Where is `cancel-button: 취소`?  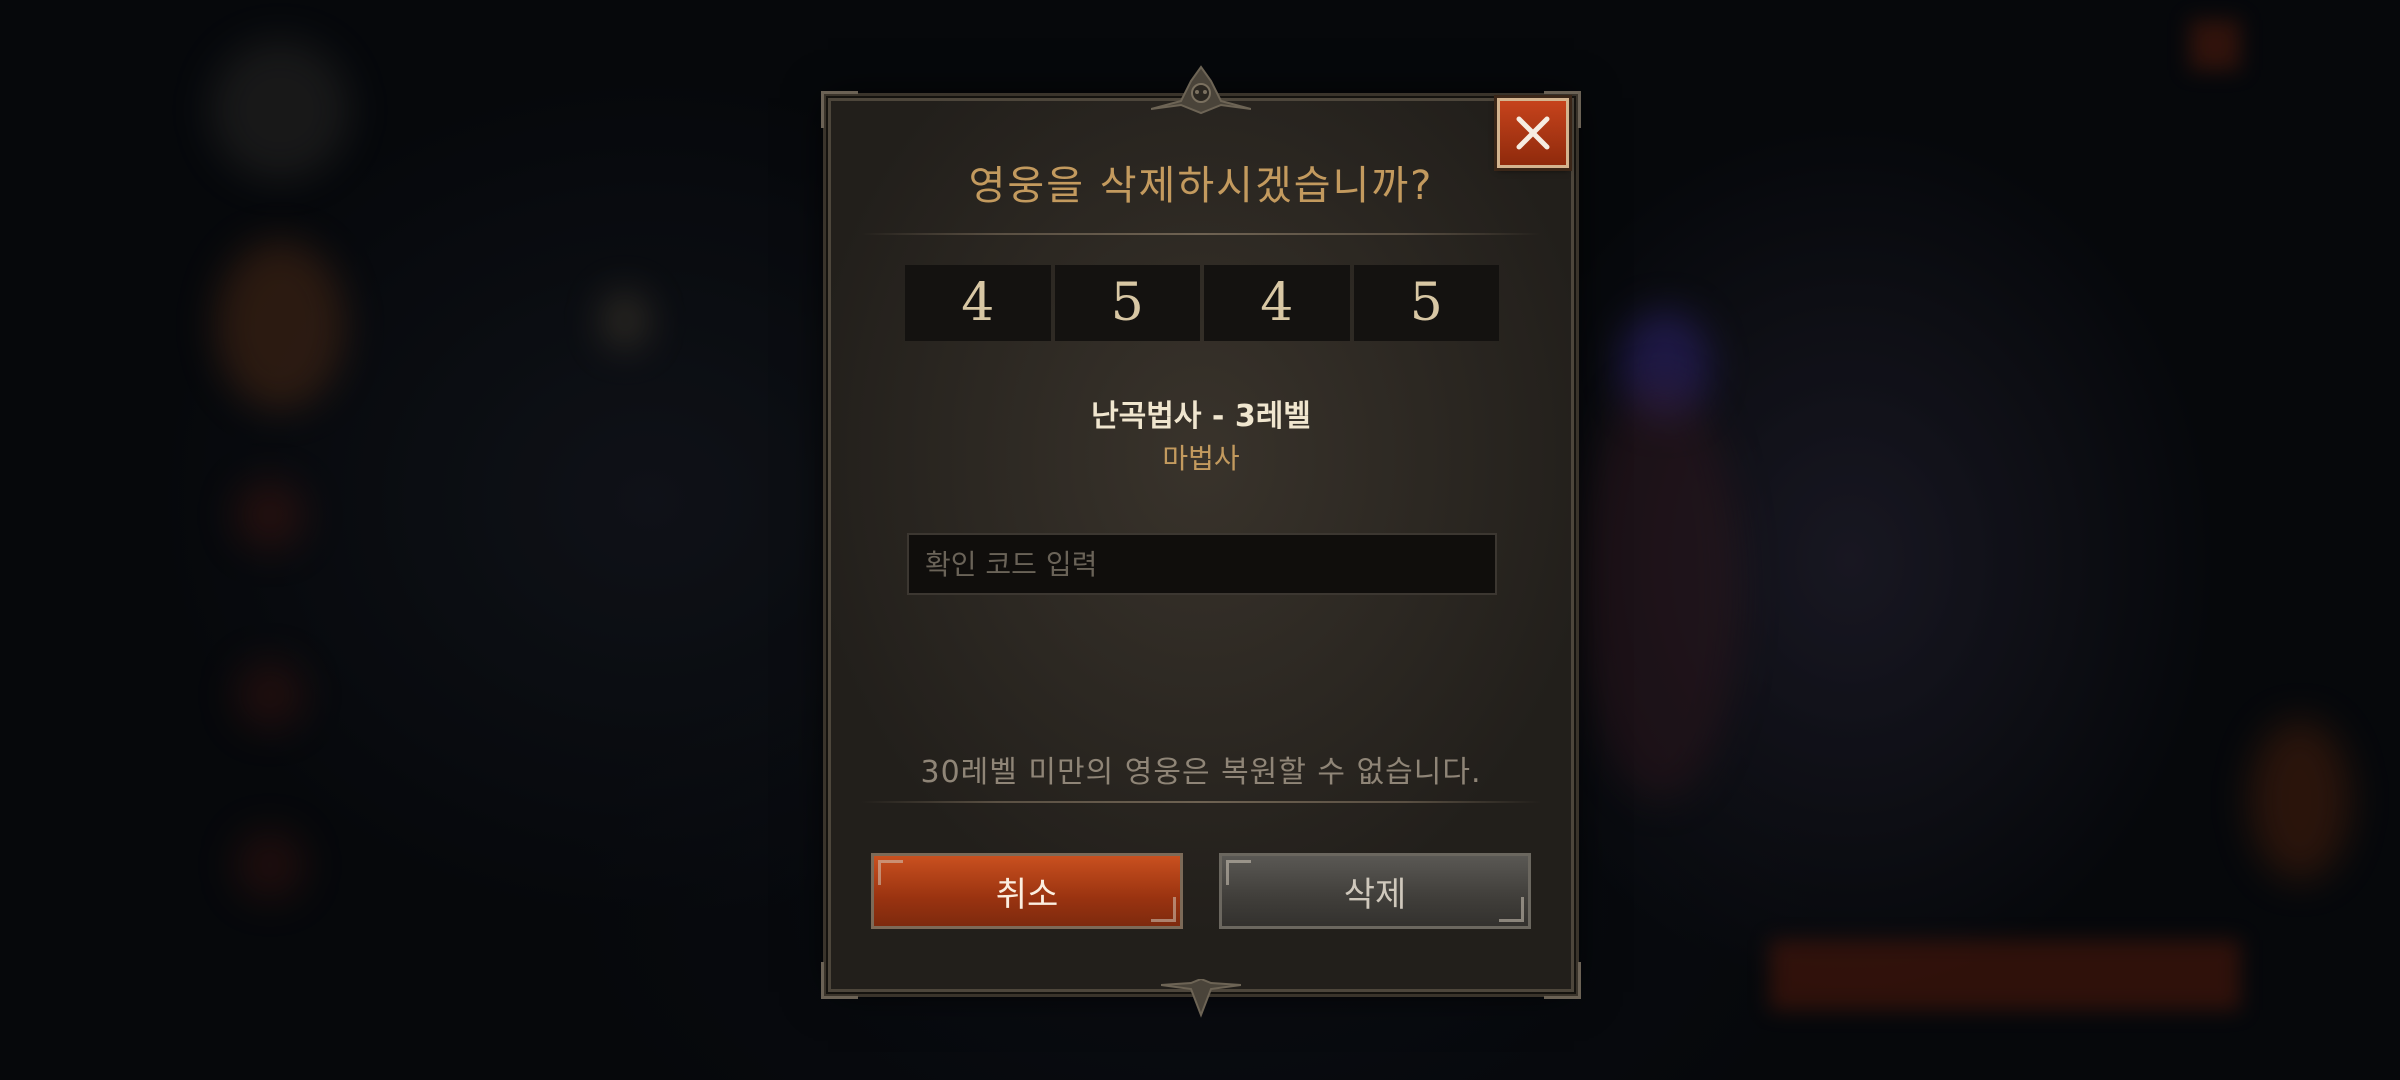 cancel-button: 취소 is located at coordinates (1027, 891).